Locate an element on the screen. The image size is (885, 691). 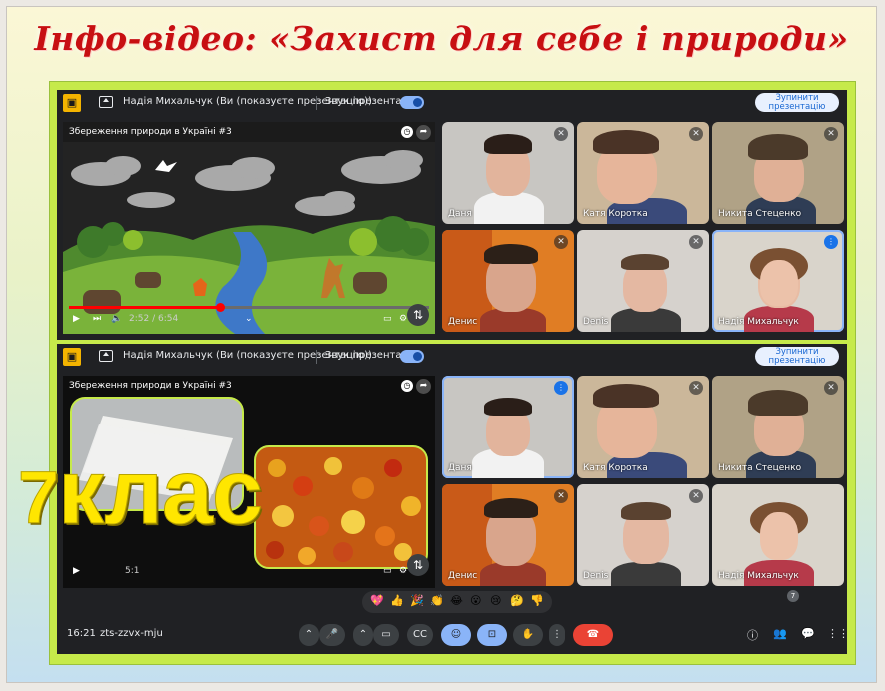
reaction-emoji: 😂 is located at coordinates (456, 600).